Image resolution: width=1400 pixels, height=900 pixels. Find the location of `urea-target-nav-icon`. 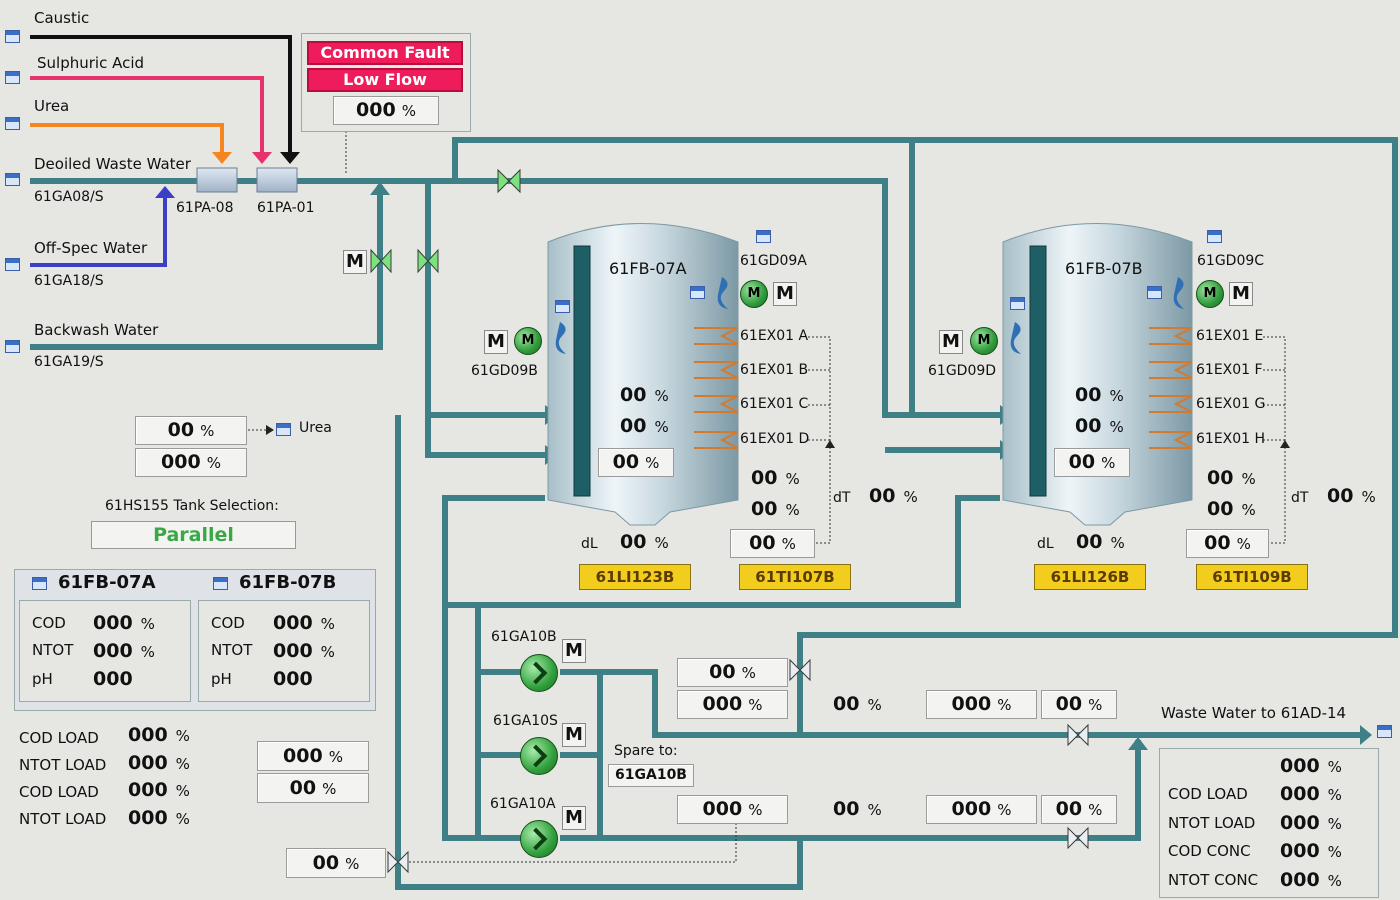

urea-target-nav-icon is located at coordinates (283, 429).